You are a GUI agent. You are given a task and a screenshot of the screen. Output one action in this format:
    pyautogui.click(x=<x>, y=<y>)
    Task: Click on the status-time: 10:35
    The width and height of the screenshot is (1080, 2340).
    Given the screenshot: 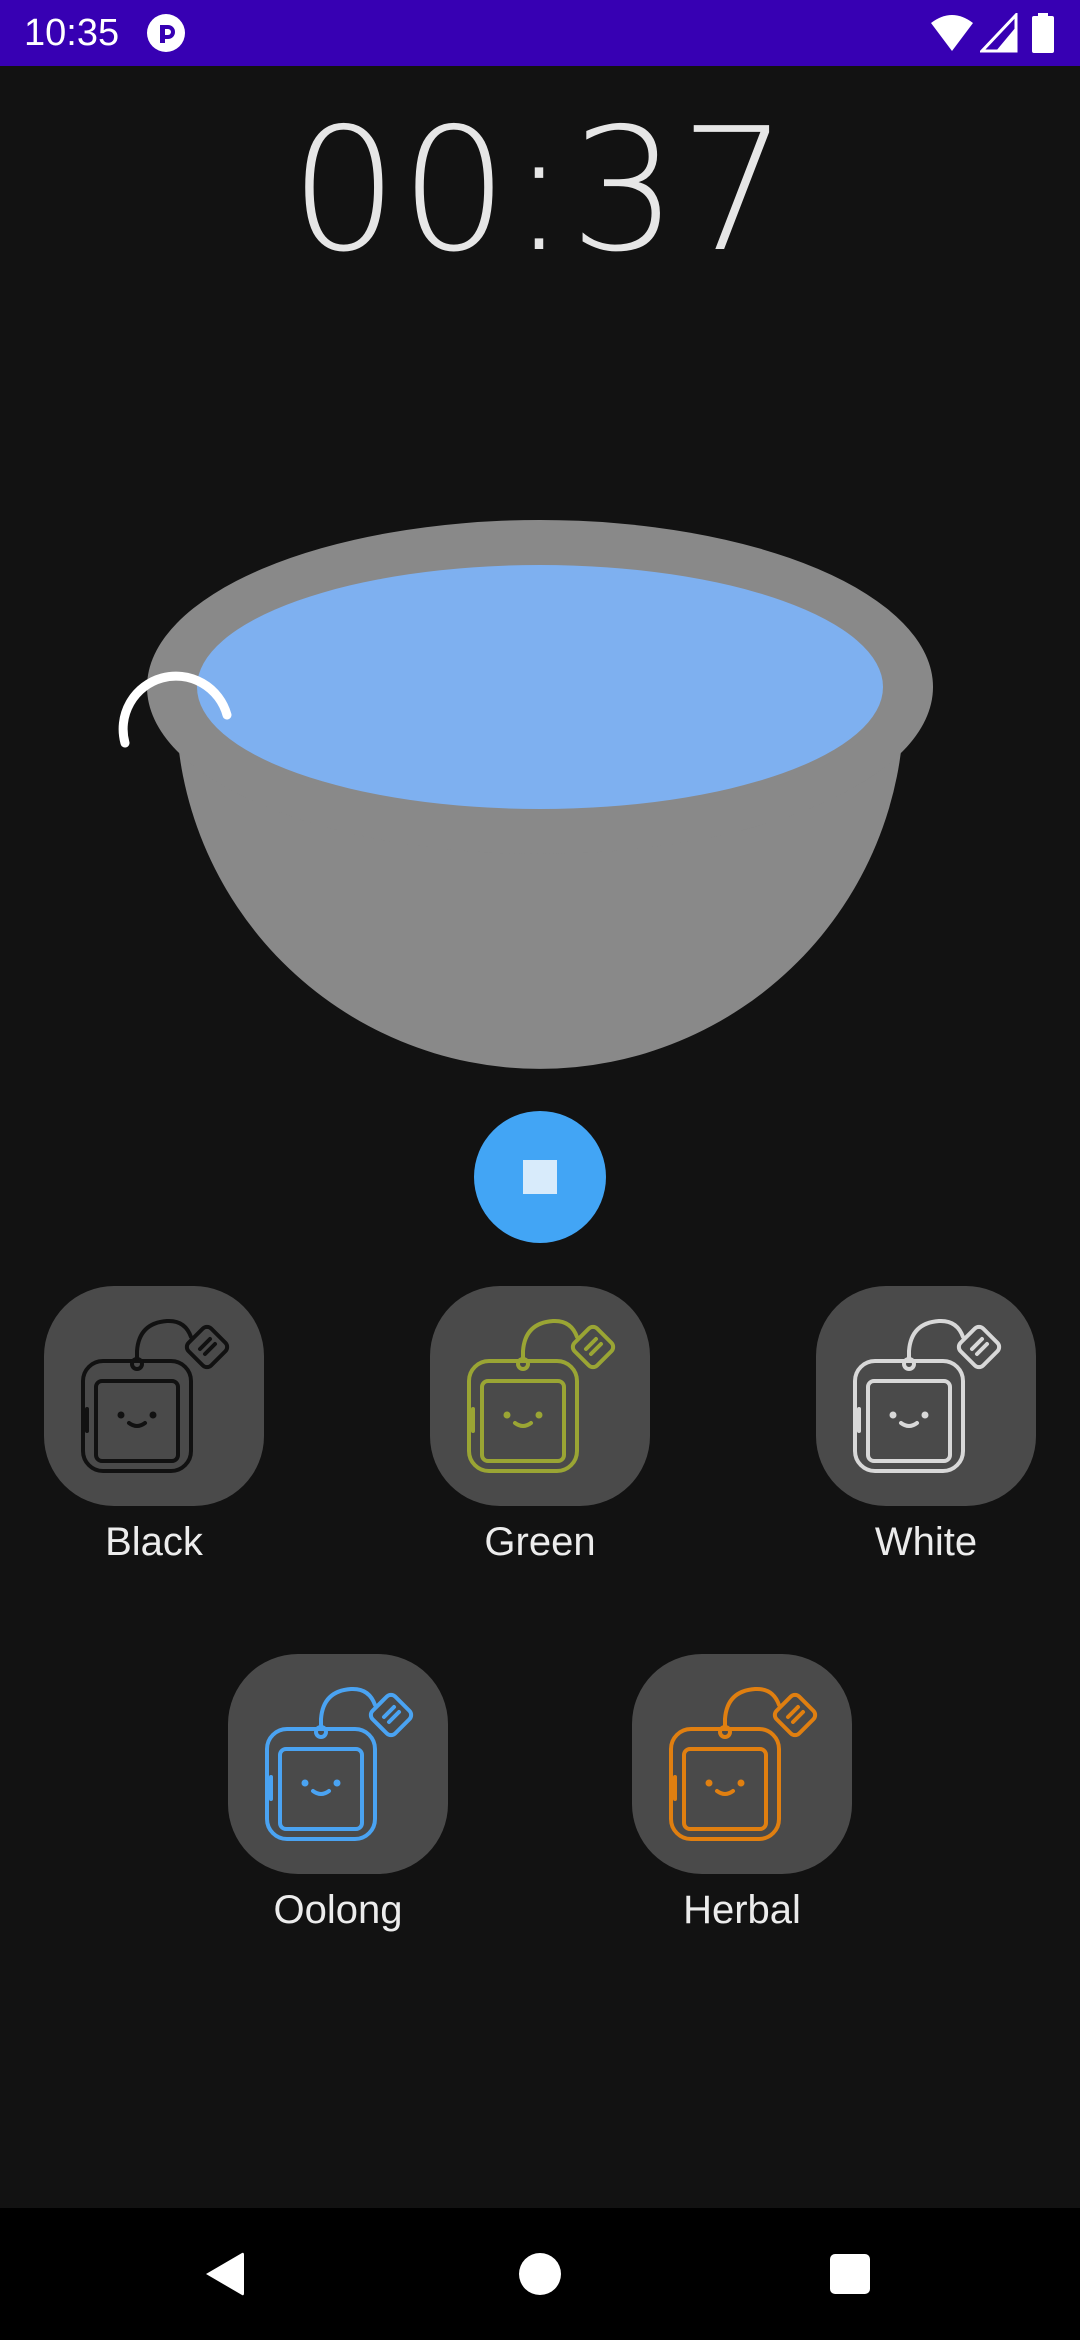 What is the action you would take?
    pyautogui.click(x=72, y=33)
    